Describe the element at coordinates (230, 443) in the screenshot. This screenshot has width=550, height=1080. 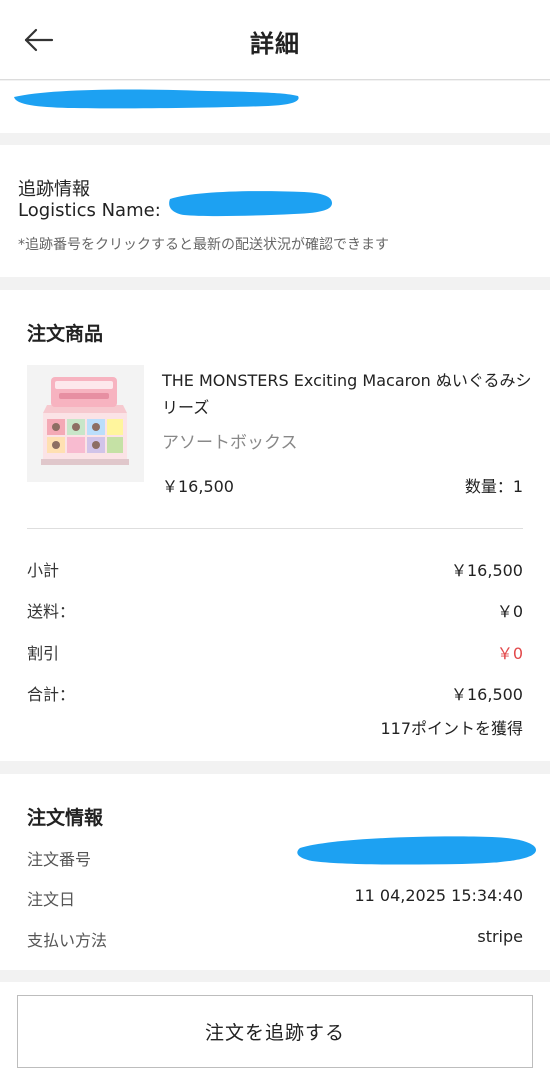
I see `product-variant: アソートボックス` at that location.